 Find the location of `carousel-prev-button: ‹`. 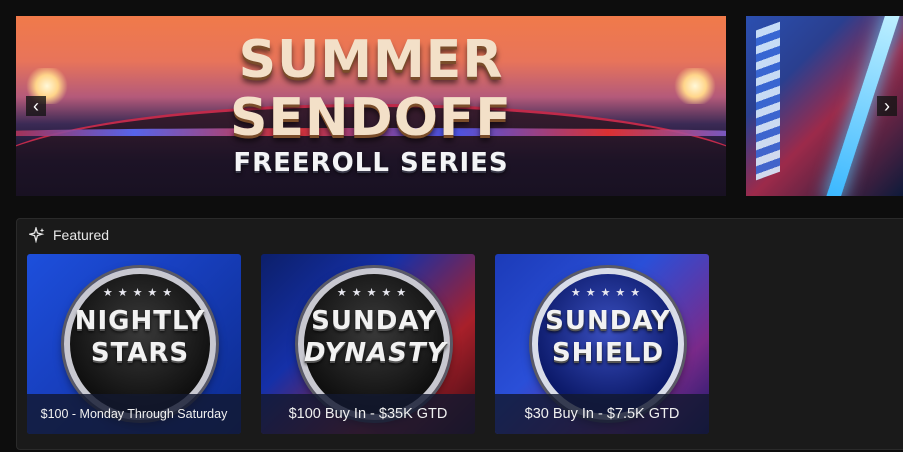

carousel-prev-button: ‹ is located at coordinates (36, 106).